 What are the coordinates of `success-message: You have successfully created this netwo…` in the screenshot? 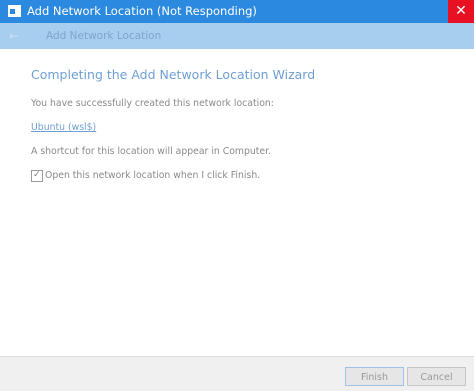 It's located at (152, 103).